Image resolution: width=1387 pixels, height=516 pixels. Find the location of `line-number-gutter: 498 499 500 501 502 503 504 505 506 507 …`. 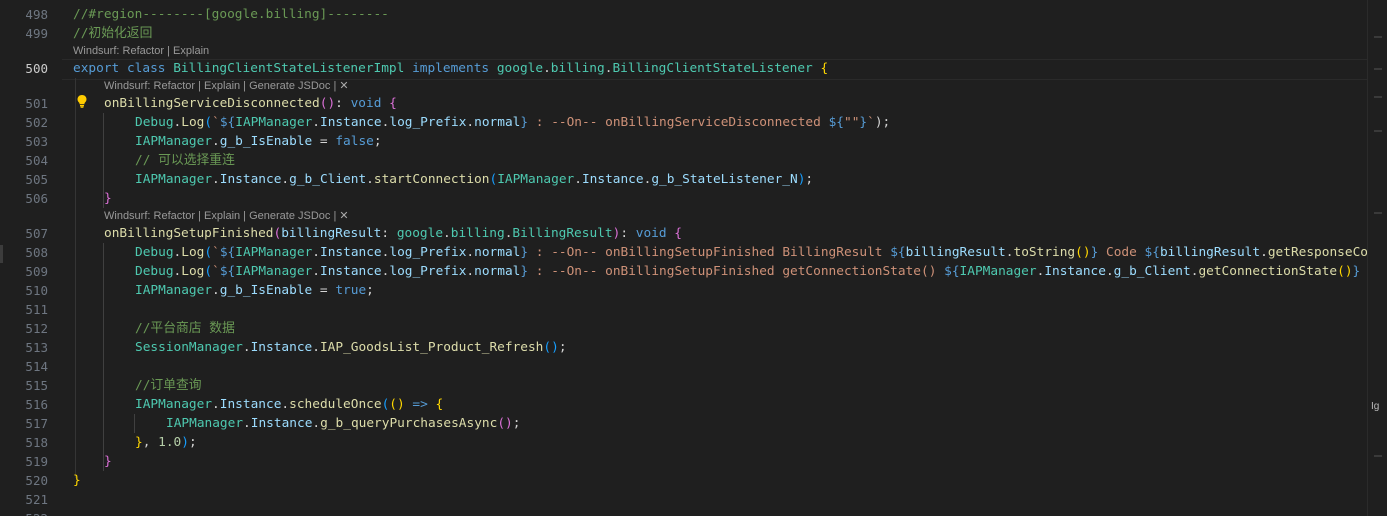

line-number-gutter: 498 499 500 501 502 503 504 505 506 507 … is located at coordinates (31, 258).